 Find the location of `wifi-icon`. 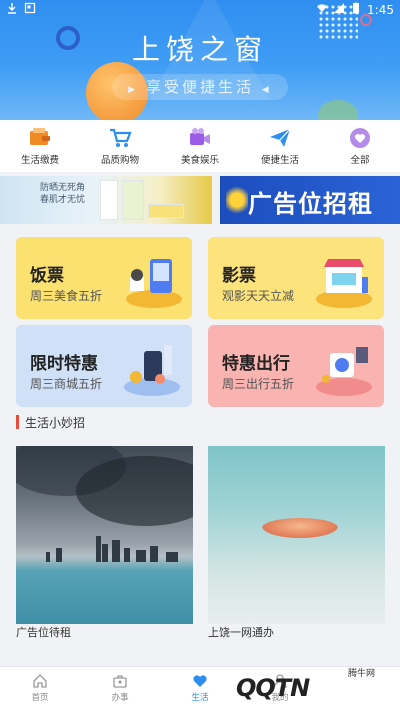

wifi-icon is located at coordinates (322, 9).